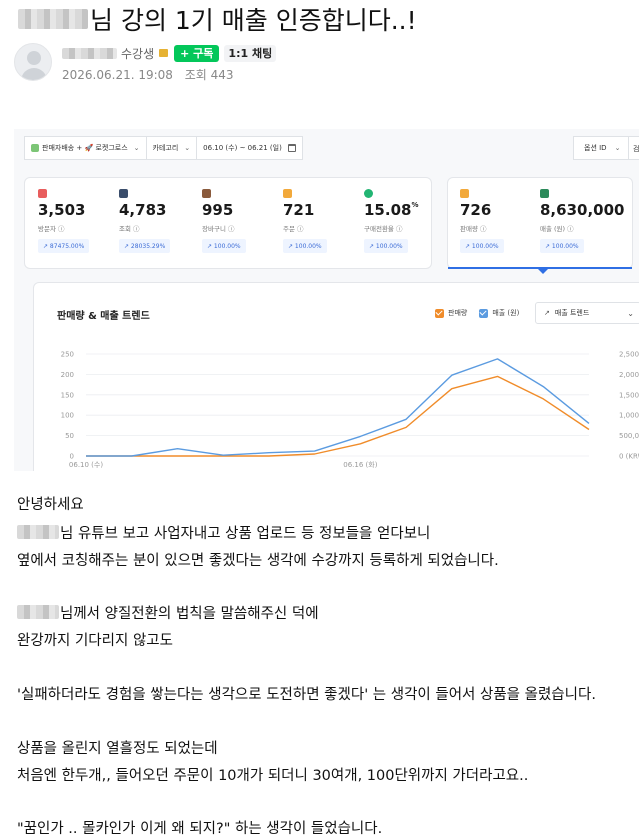  I want to click on body-line: 님 유튜브 보고 사업자내고 상품 업로드 등 정보들을 얻다보니, so click(223, 532).